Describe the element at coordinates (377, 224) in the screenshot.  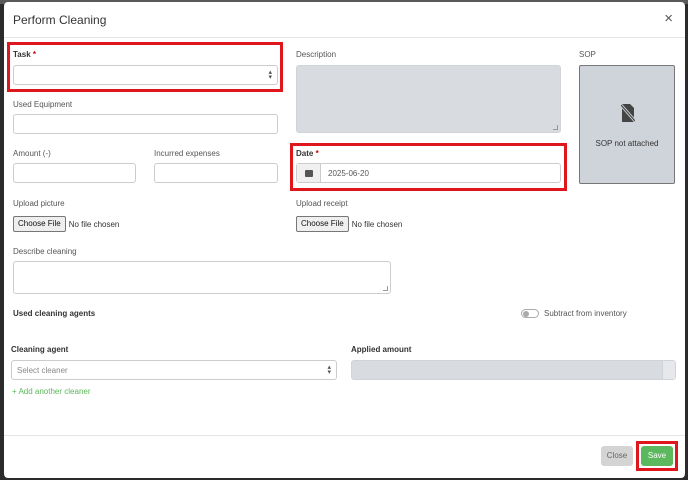
I see `upload-receipt-status: No file chosen` at that location.